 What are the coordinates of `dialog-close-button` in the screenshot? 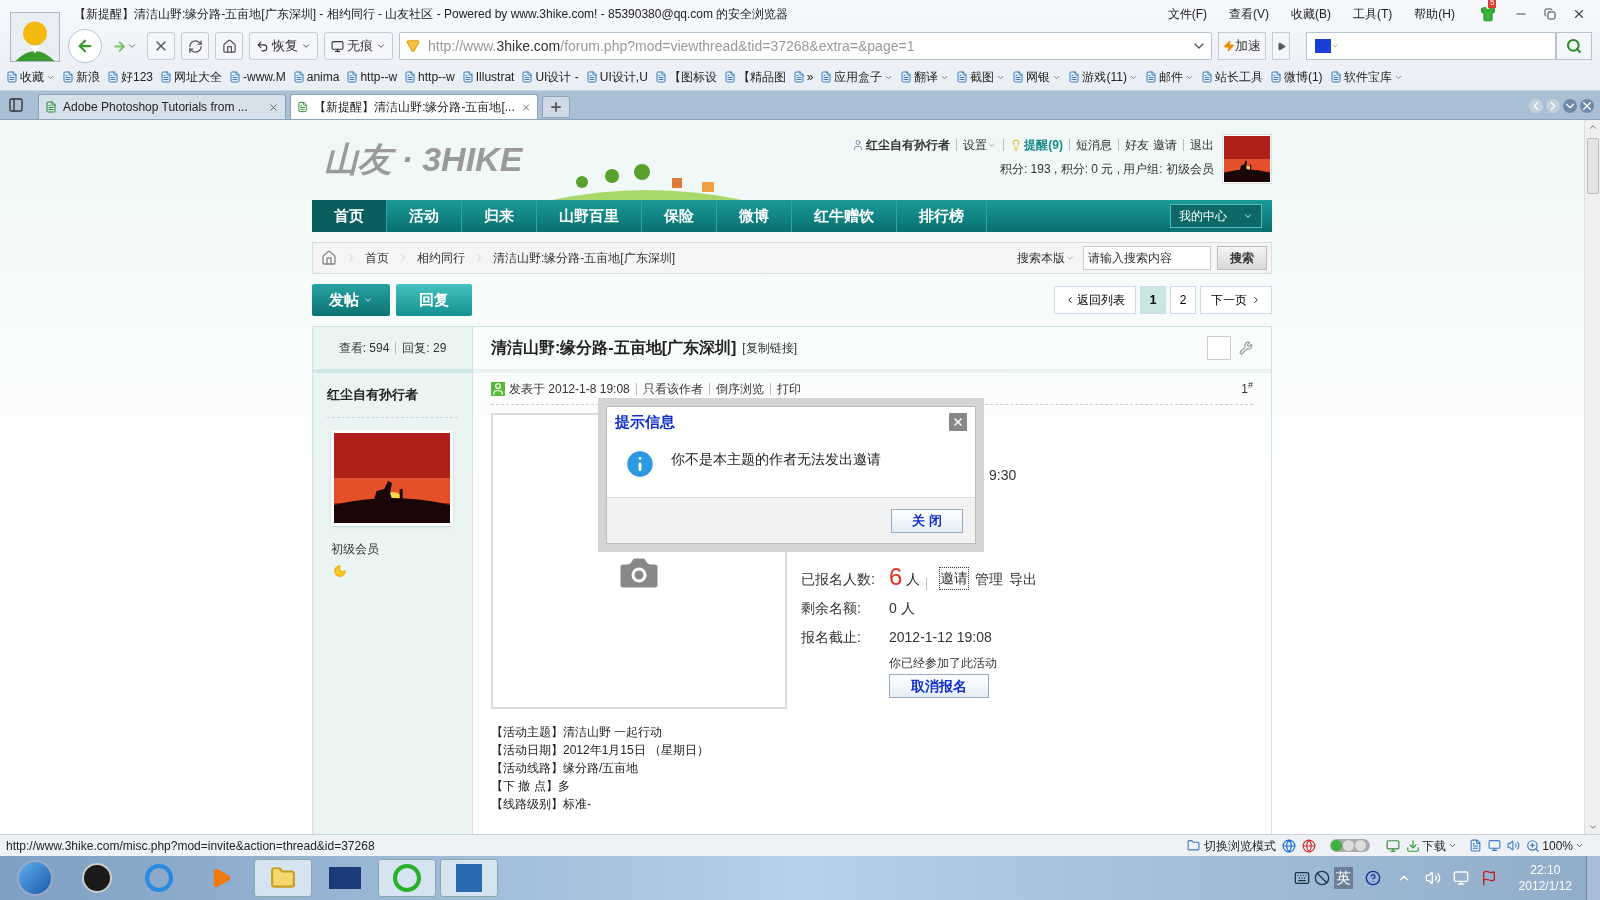 It's located at (958, 422).